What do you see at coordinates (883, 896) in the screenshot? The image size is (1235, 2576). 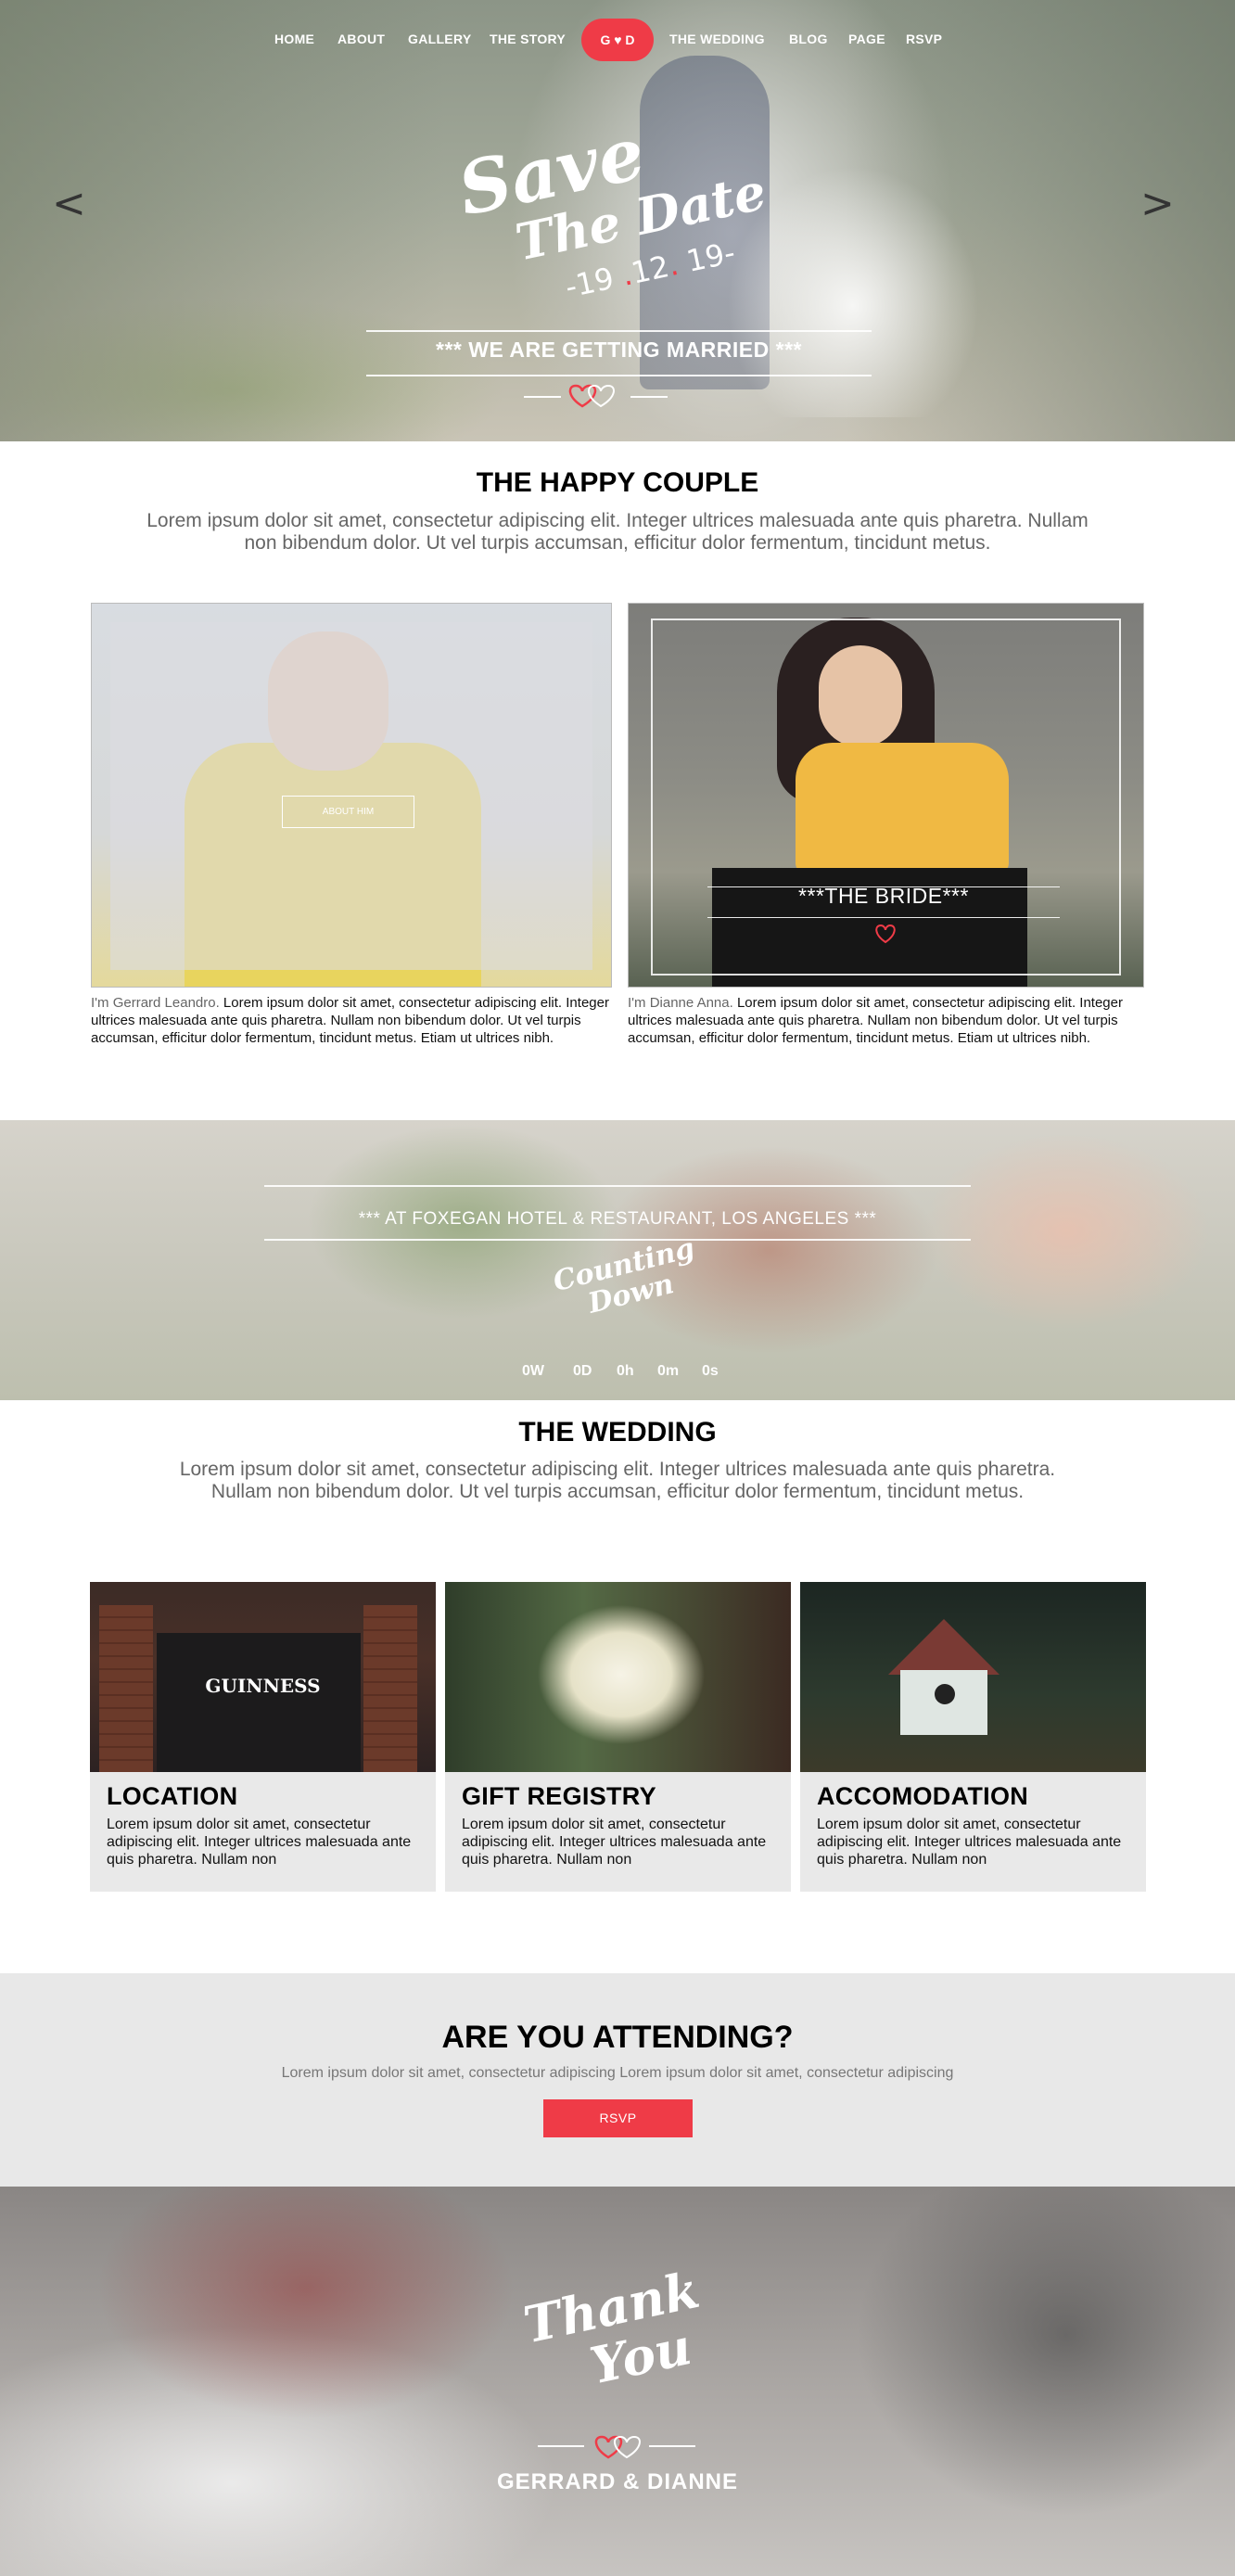 I see `bride-label: ***THE BRIDE***` at bounding box center [883, 896].